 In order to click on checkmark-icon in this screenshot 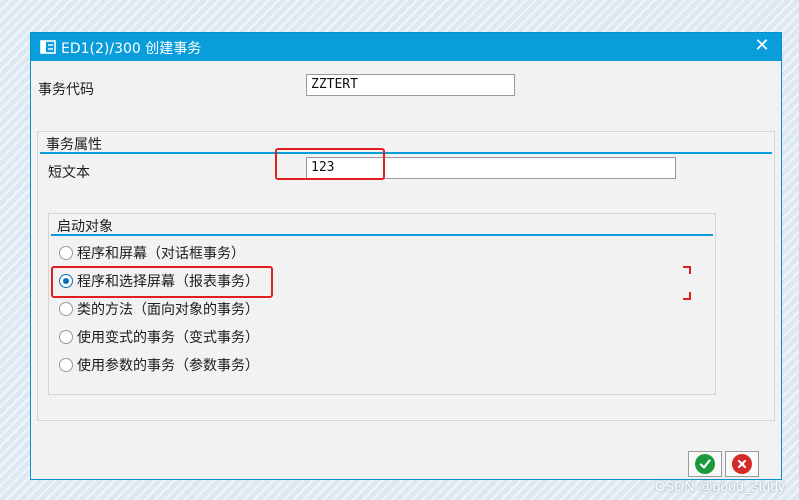, I will do `click(705, 464)`.